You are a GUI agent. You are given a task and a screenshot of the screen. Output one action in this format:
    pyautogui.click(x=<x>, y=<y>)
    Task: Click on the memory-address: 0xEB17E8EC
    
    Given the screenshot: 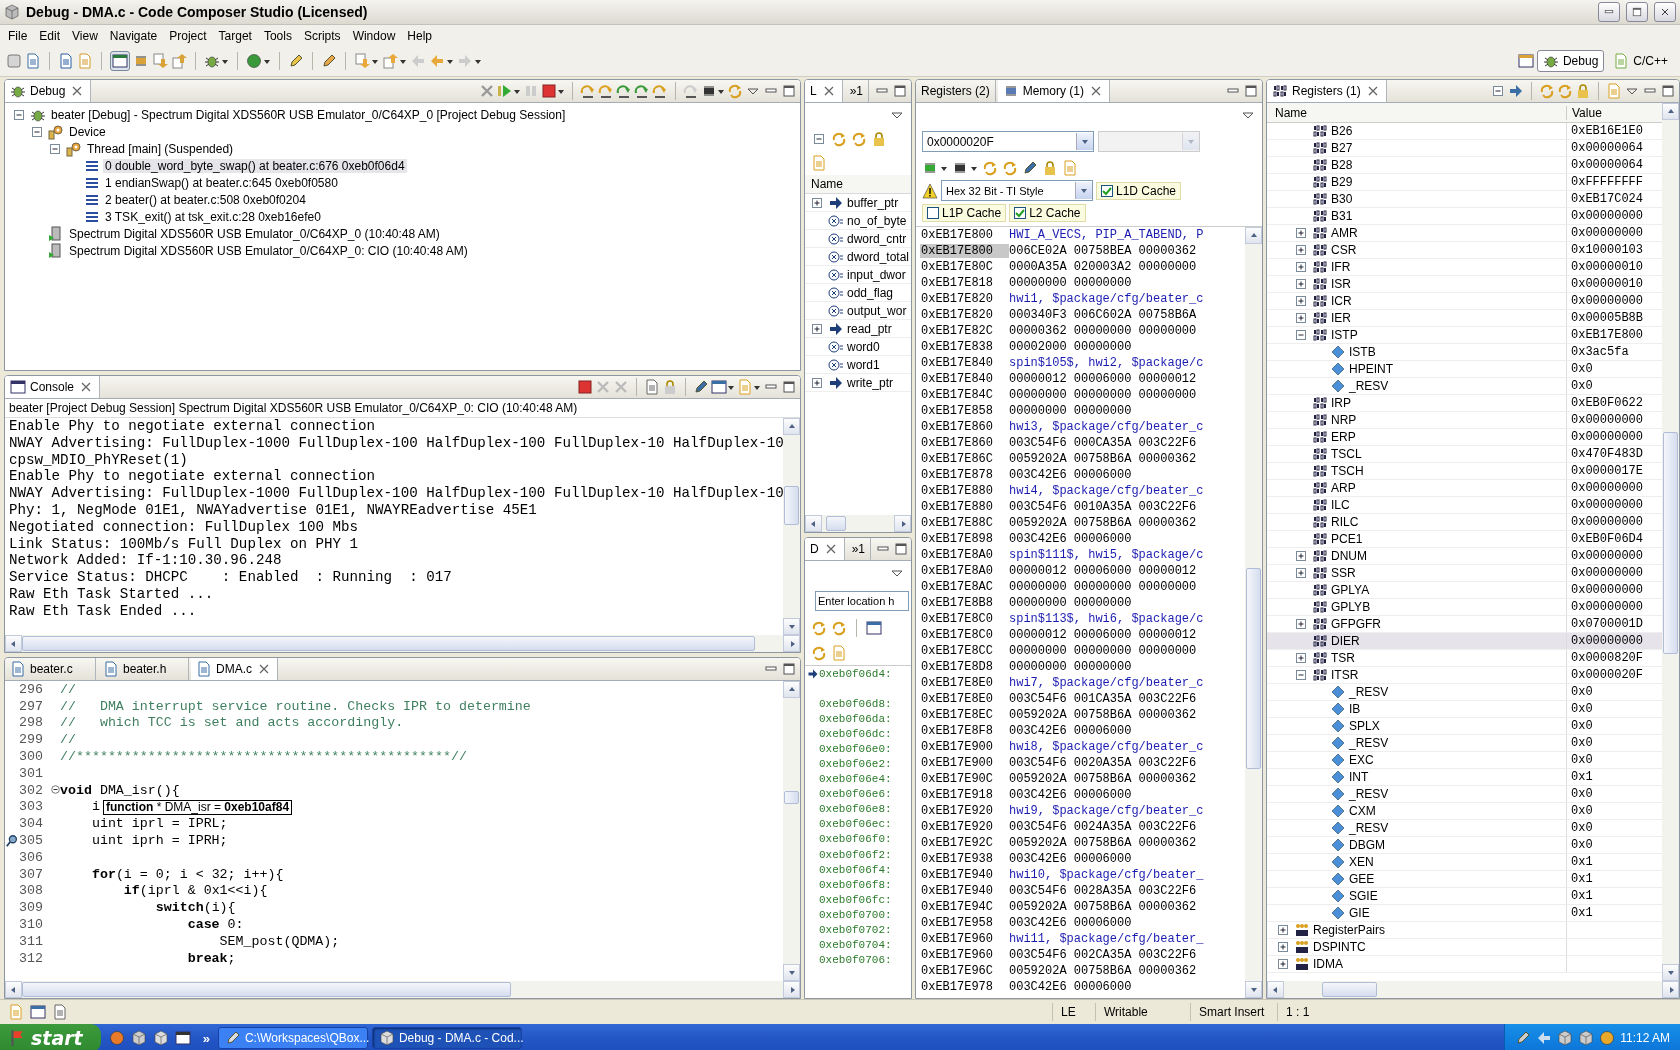 What is the action you would take?
    pyautogui.click(x=964, y=715)
    